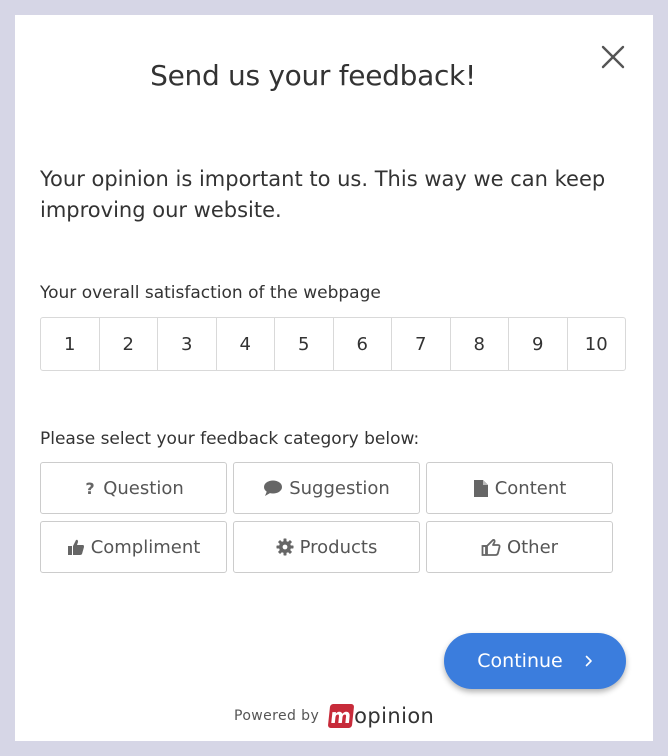 The height and width of the screenshot is (756, 668). I want to click on gear-icon, so click(285, 547).